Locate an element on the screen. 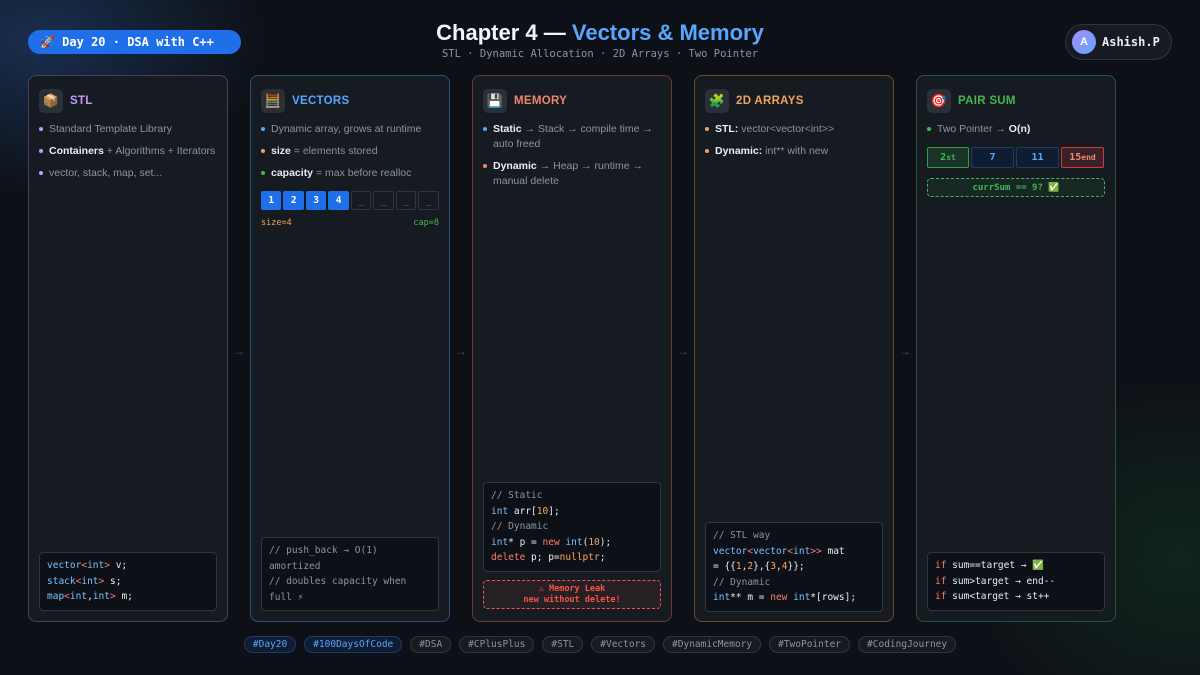 The image size is (1200, 675). hashtag: #Vectors is located at coordinates (623, 644).